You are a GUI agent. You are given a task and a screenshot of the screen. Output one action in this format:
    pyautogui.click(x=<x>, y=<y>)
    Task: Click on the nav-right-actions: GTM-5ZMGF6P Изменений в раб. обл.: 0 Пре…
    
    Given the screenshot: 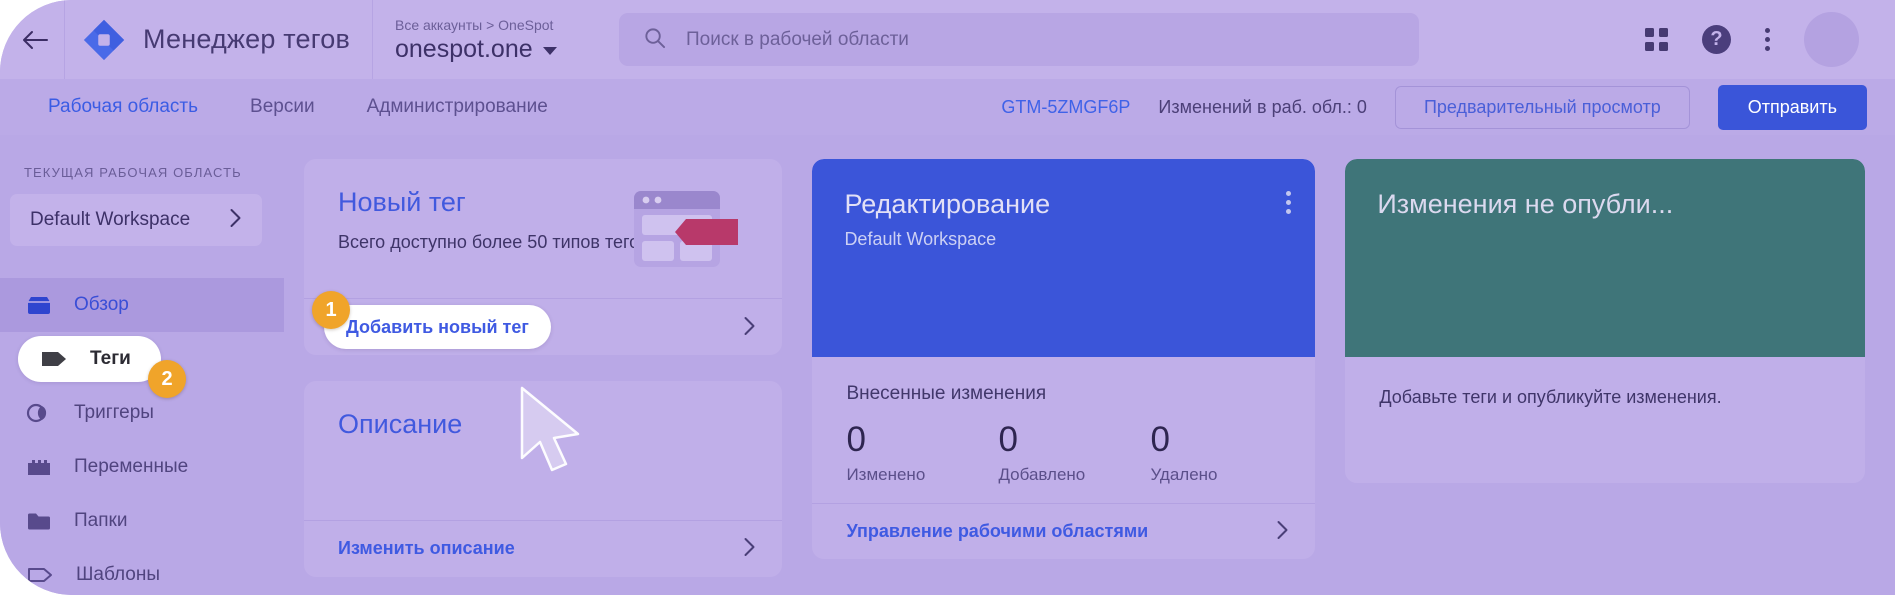 What is the action you would take?
    pyautogui.click(x=1448, y=107)
    